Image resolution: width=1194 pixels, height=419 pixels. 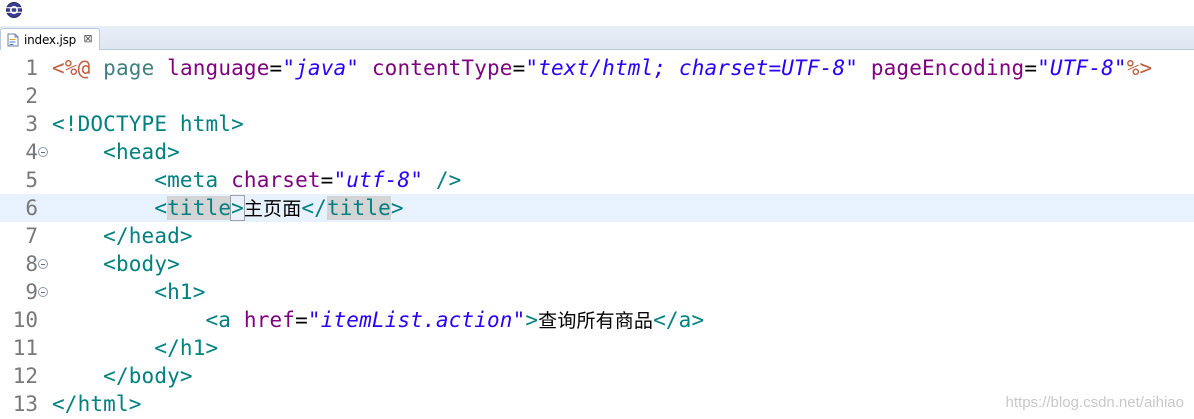 I want to click on code-token: "itemList.action", so click(x=416, y=320).